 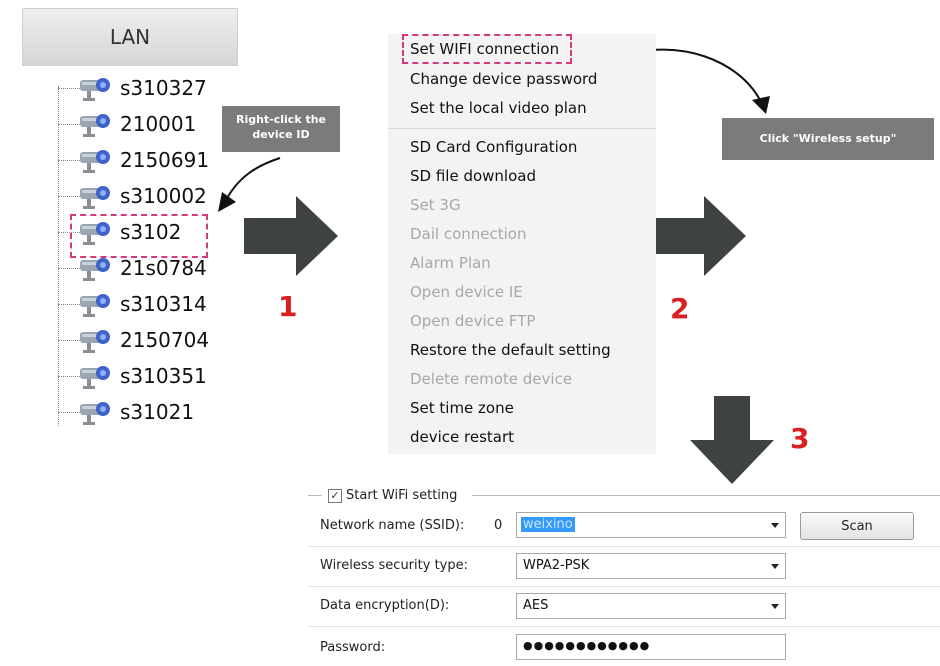 I want to click on security-type-label: Wireless security type:, so click(x=394, y=565).